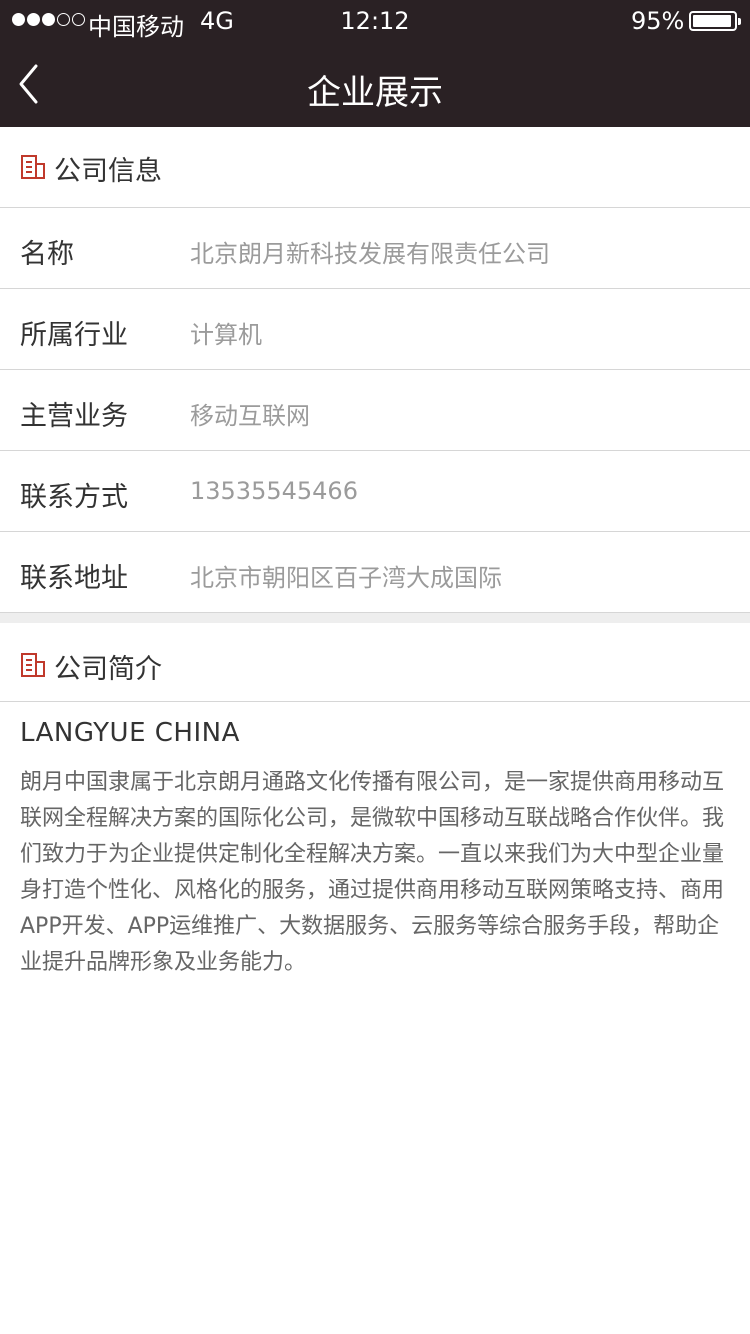 The width and height of the screenshot is (750, 1334). I want to click on navigation-bar: 企业展示, so click(375, 83).